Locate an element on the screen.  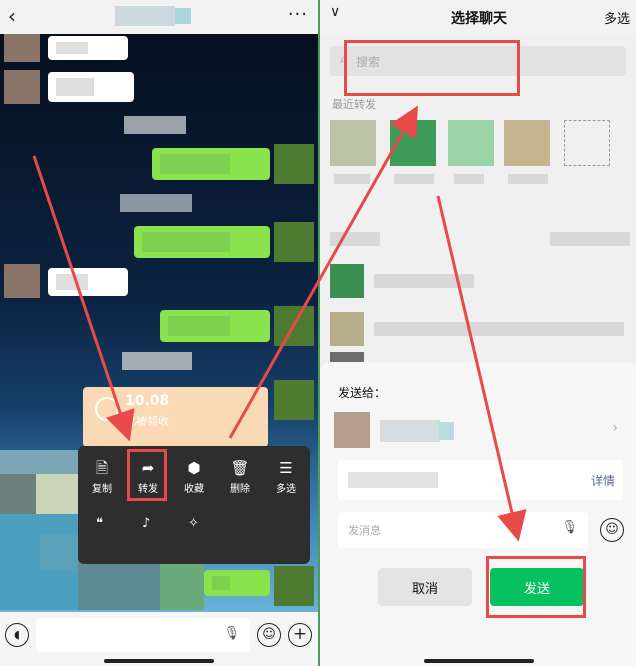
input-bar: ◖ 🎙 ☺ + is located at coordinates (159, 639).